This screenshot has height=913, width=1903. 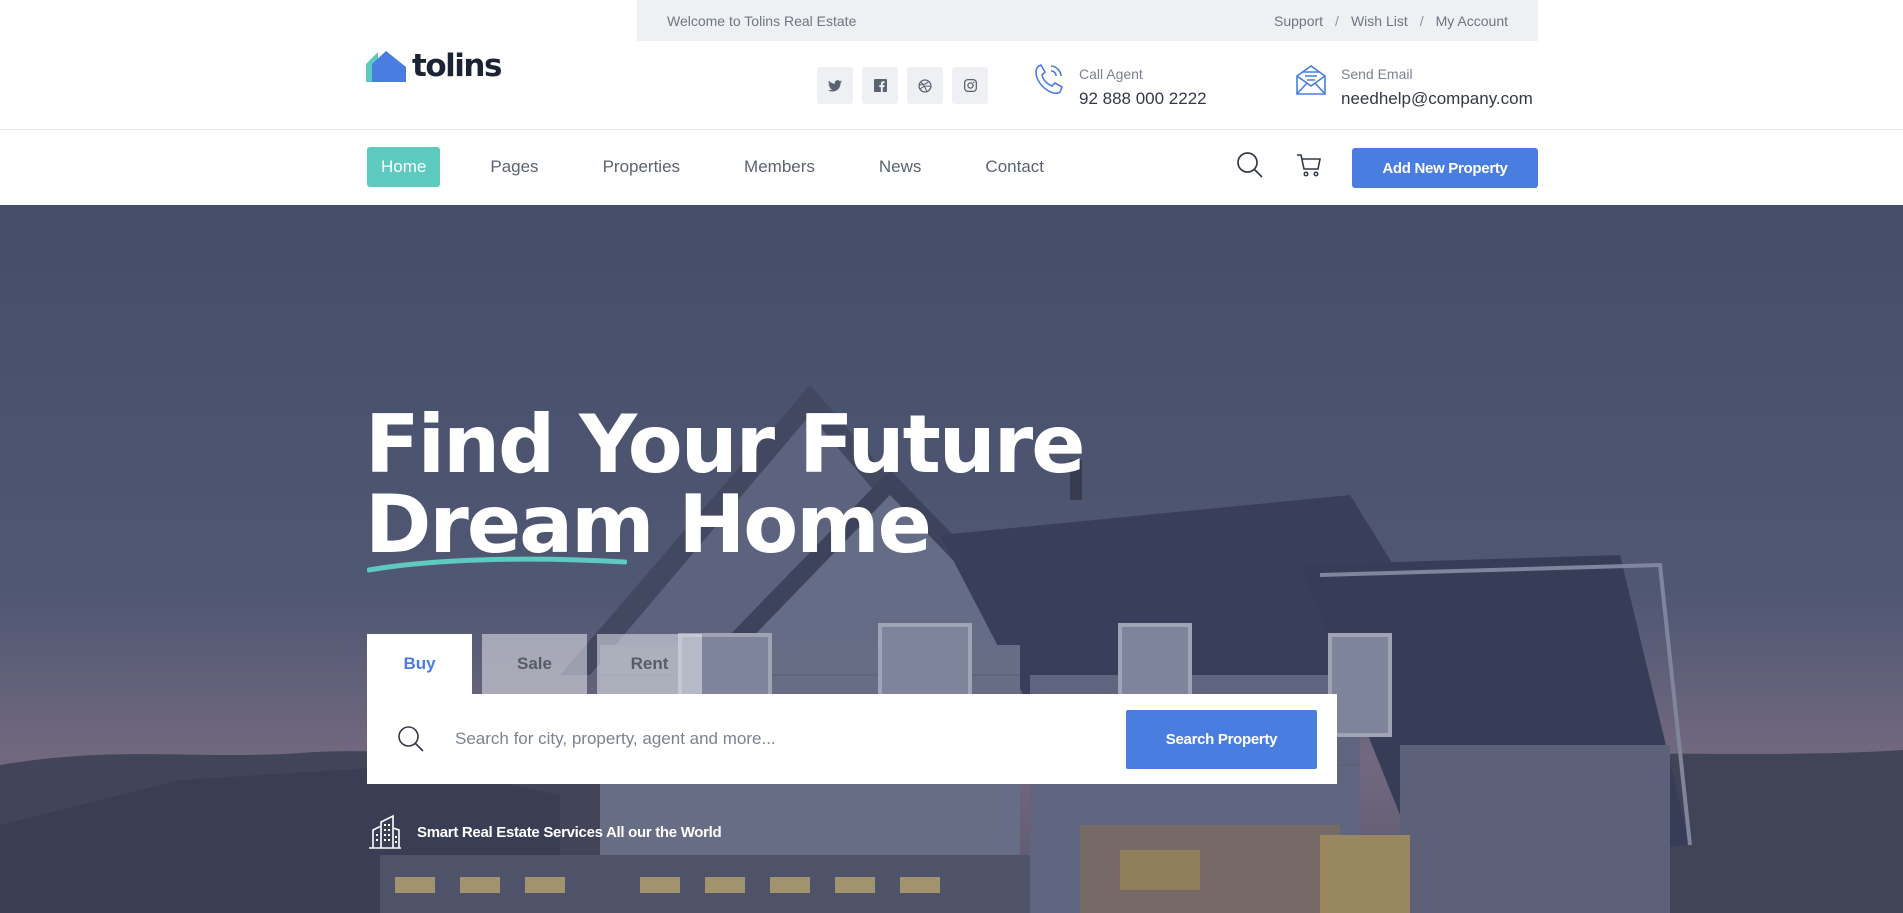 What do you see at coordinates (1377, 74) in the screenshot?
I see `send-email-label: Send Email` at bounding box center [1377, 74].